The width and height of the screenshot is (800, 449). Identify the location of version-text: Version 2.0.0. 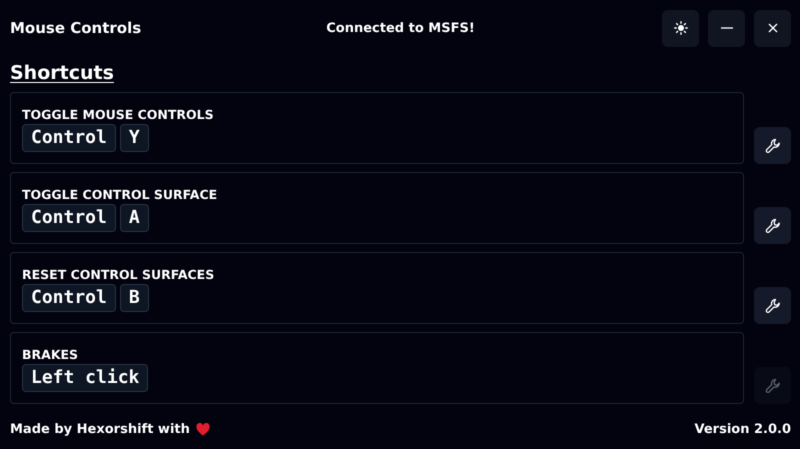
(742, 429).